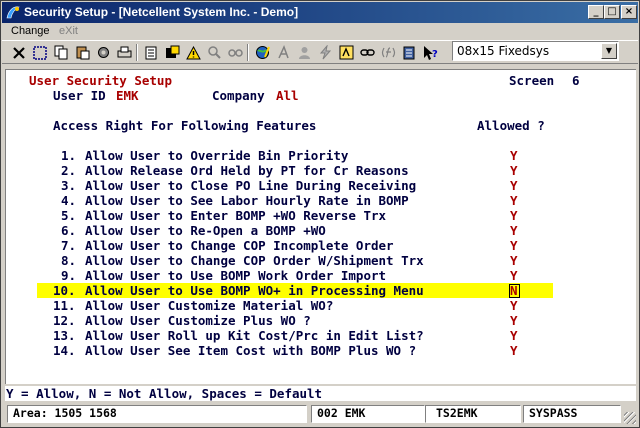 The width and height of the screenshot is (640, 428). I want to click on close-button: ×, so click(629, 12).